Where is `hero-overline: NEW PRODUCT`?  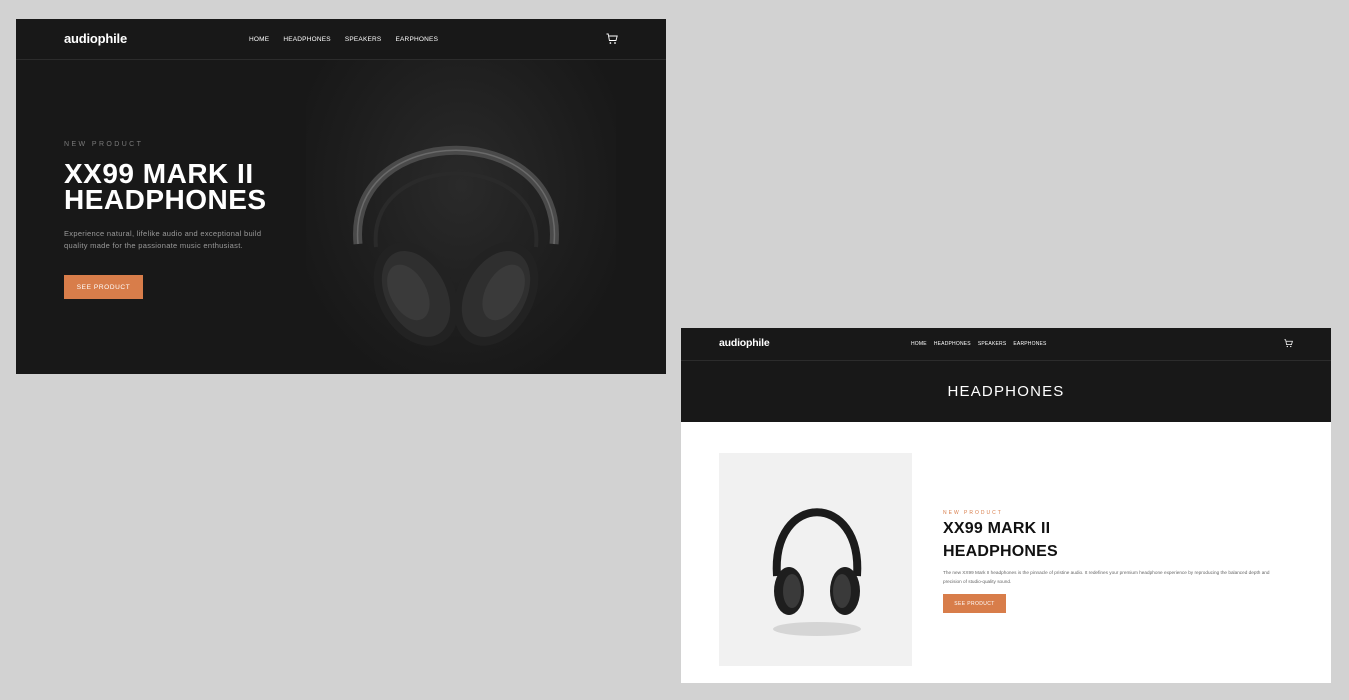 hero-overline: NEW PRODUCT is located at coordinates (104, 144).